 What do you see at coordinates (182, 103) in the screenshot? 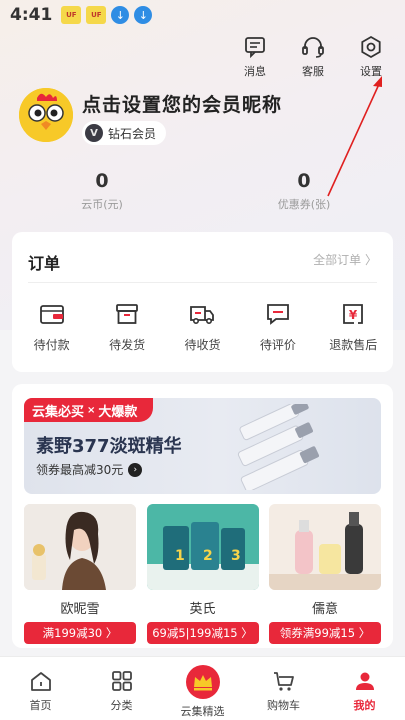
I see `nickname-prompt: 点击设置您的会员昵称` at bounding box center [182, 103].